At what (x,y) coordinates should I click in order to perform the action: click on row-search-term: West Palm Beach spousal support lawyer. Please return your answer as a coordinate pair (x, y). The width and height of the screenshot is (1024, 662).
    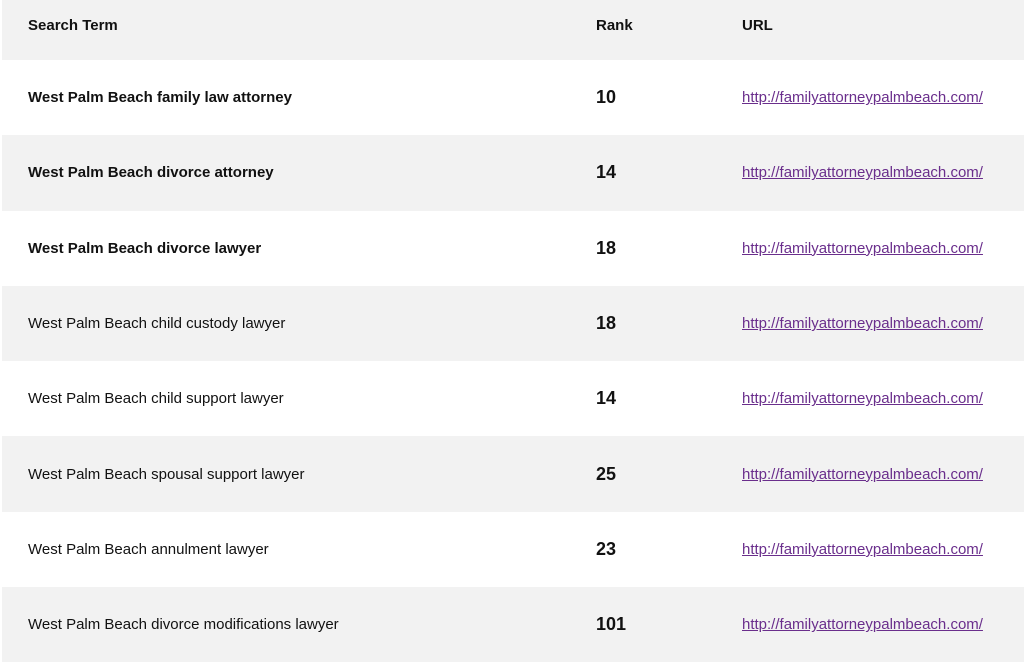
    Looking at the image, I should click on (166, 474).